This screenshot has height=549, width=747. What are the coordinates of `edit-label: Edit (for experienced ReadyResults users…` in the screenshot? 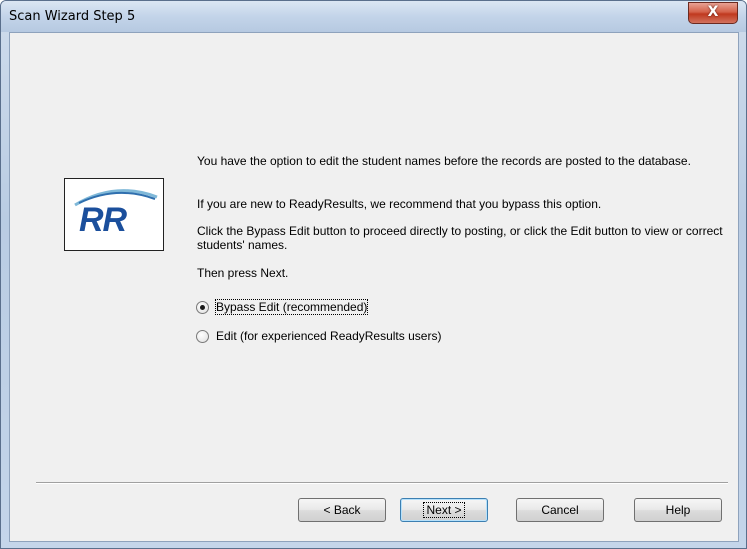 It's located at (328, 336).